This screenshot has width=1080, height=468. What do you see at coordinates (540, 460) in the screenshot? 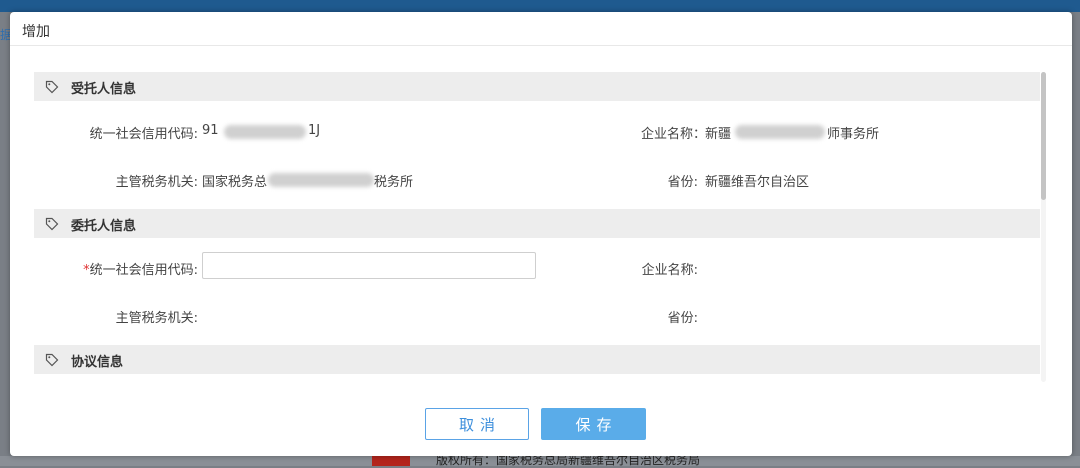
I see `background-footer: 版权所有：国家税务总局新疆维吾尔自治区税务局` at bounding box center [540, 460].